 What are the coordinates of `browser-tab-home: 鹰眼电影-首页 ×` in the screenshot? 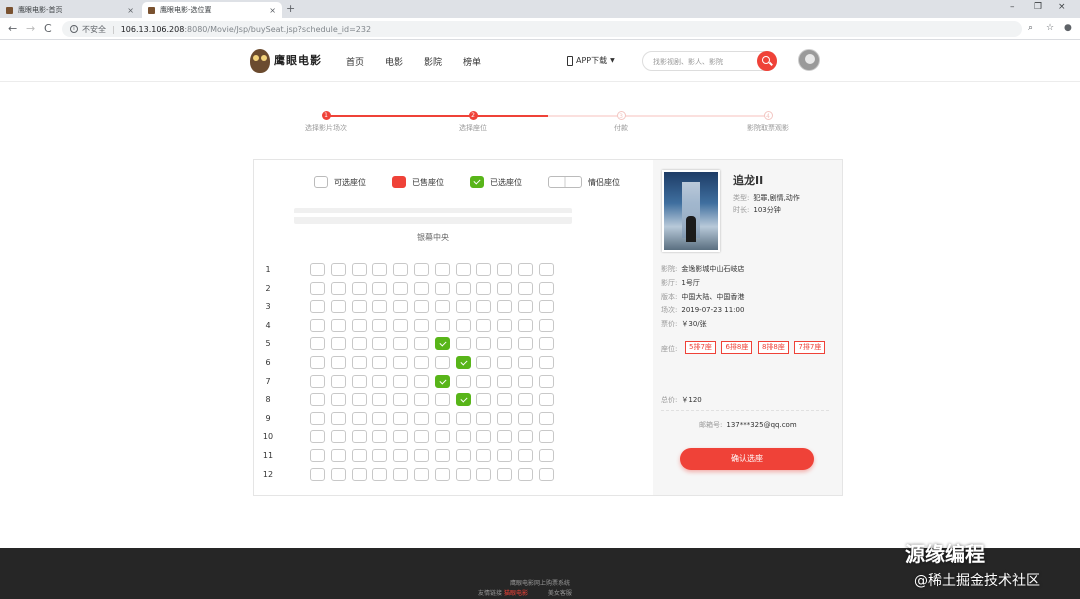 It's located at (70, 10).